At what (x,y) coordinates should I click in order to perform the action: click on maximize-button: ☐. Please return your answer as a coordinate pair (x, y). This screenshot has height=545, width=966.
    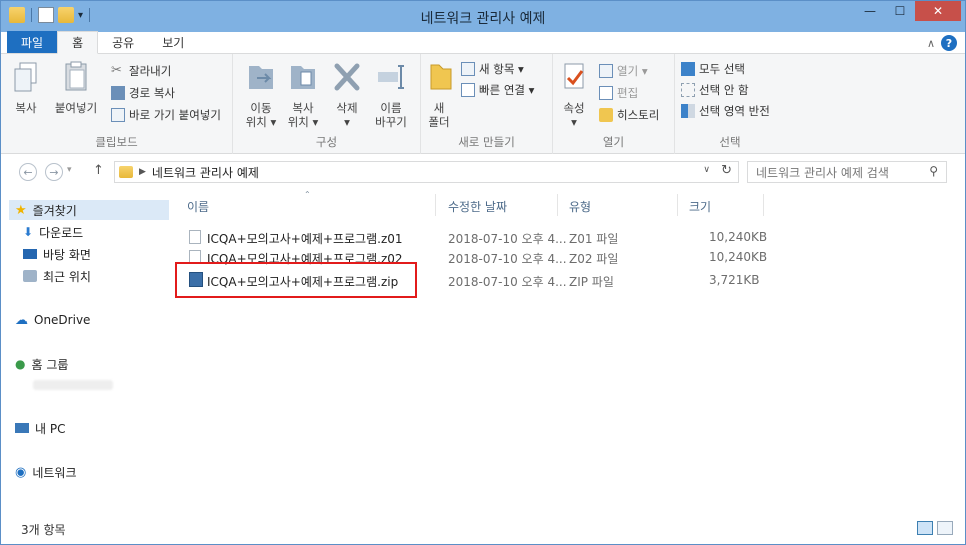
    Looking at the image, I should click on (900, 11).